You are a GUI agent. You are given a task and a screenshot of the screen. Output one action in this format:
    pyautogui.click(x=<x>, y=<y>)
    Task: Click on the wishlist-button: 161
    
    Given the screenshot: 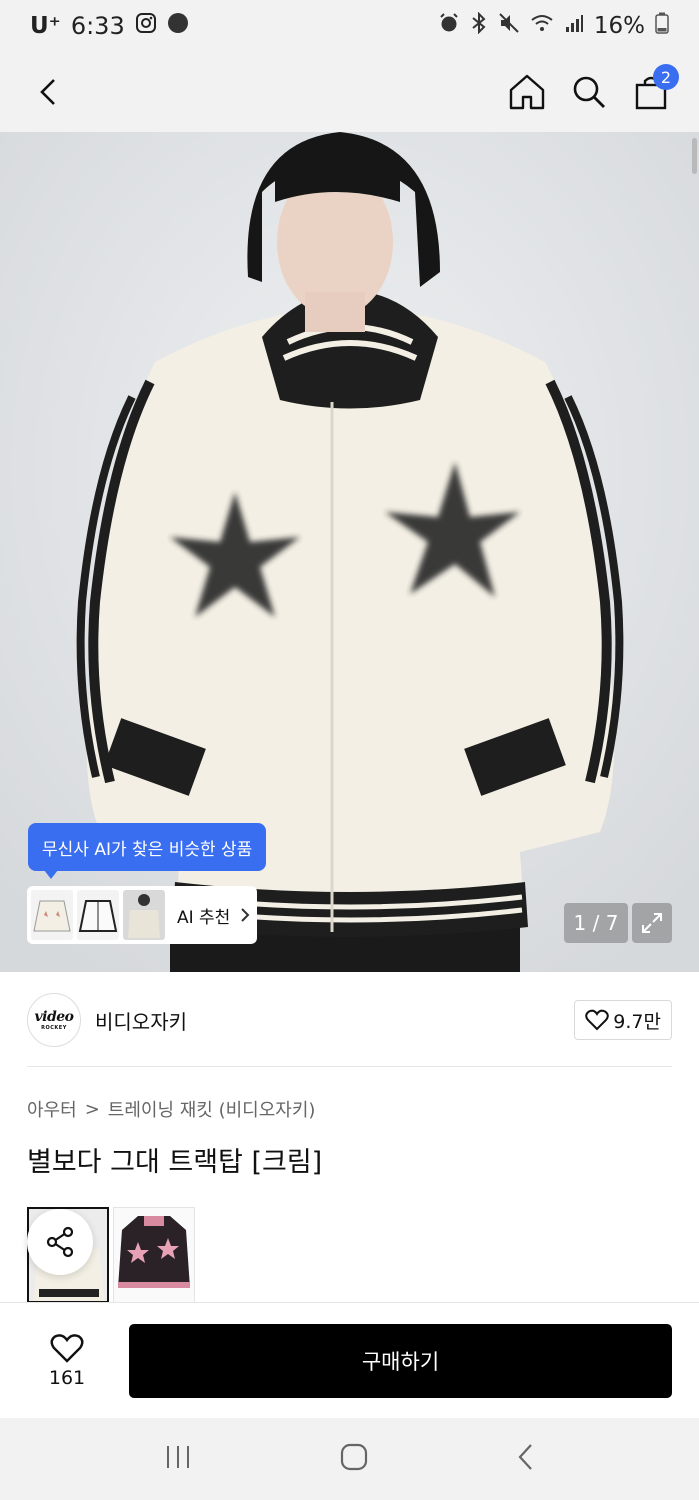 What is the action you would take?
    pyautogui.click(x=67, y=1361)
    